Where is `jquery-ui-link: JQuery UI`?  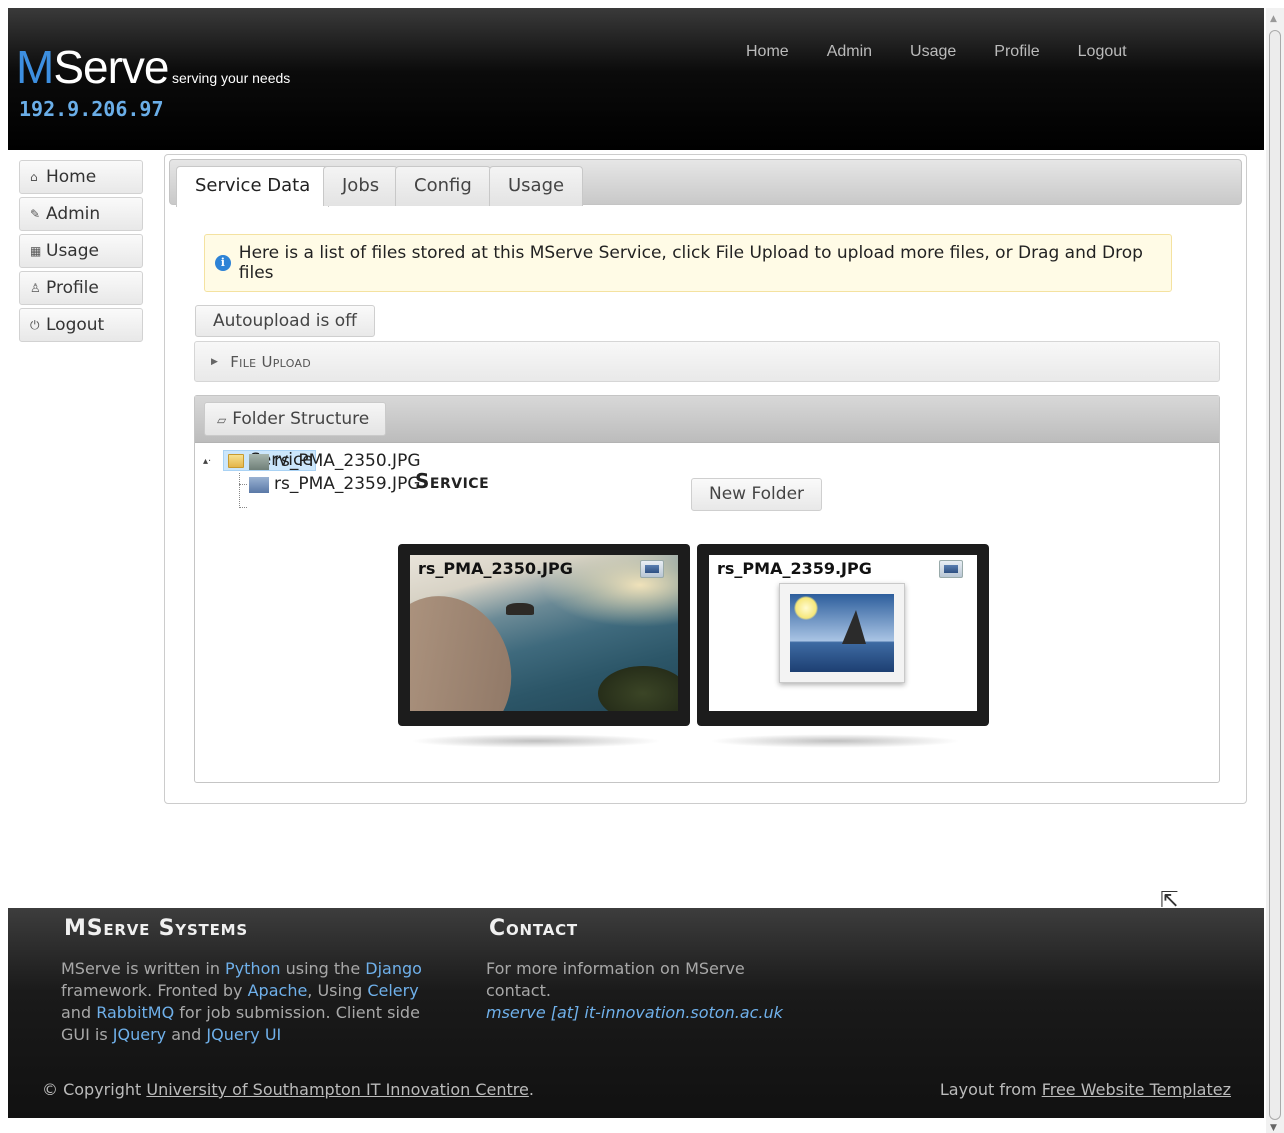
jquery-ui-link: JQuery UI is located at coordinates (243, 1034).